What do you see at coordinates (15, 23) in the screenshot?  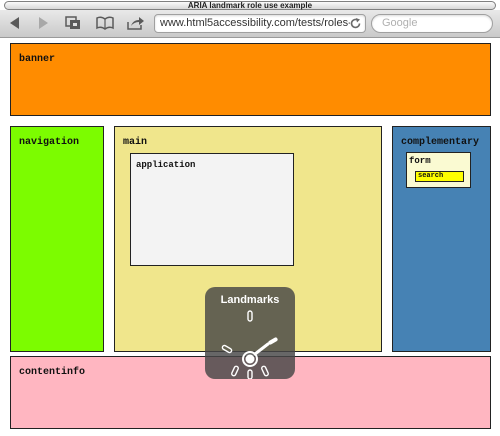 I see `back-arrow-icon` at bounding box center [15, 23].